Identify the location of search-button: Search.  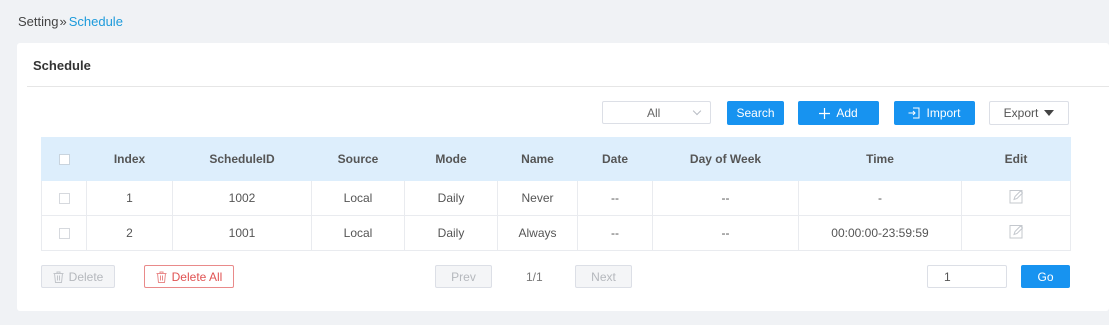
(755, 113).